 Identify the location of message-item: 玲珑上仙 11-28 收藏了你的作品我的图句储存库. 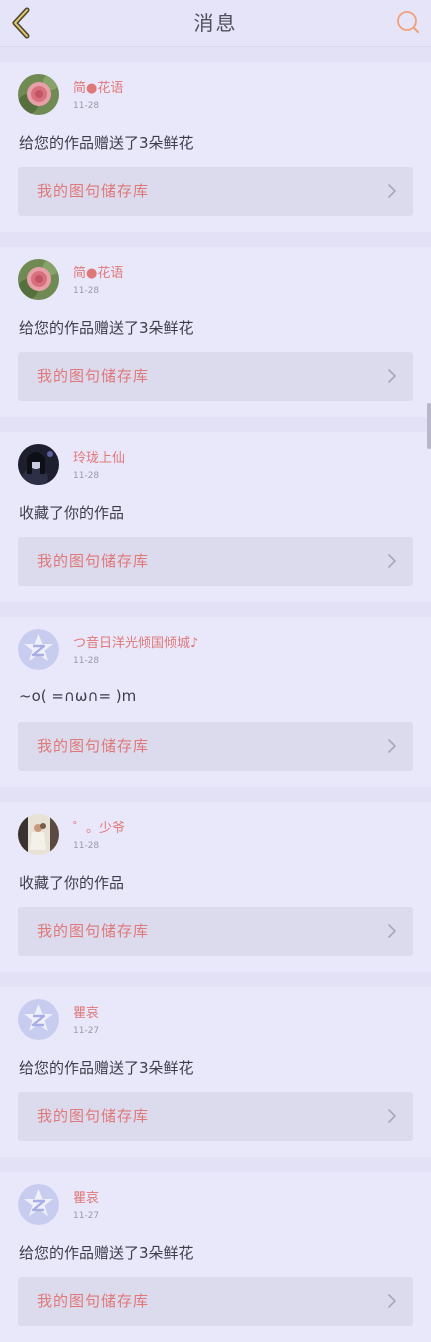
(215, 517).